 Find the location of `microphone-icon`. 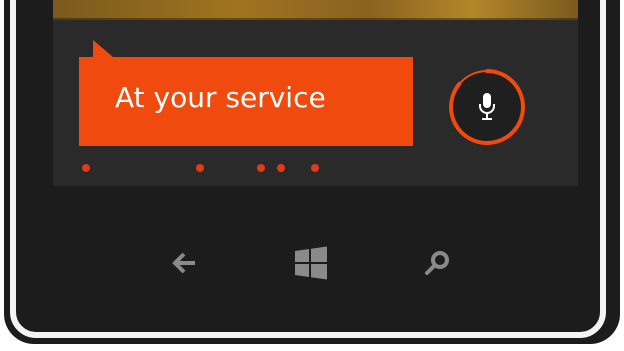

microphone-icon is located at coordinates (487, 106).